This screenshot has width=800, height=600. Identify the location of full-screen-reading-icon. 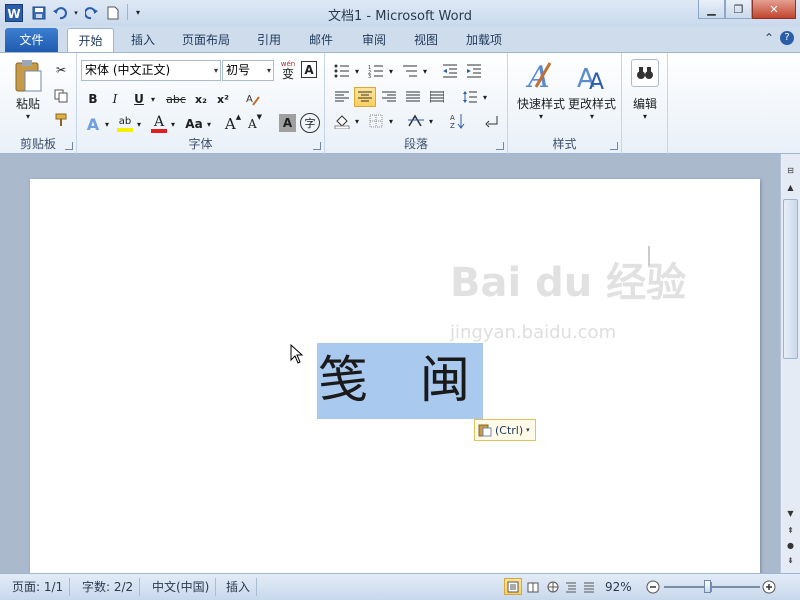
(533, 586).